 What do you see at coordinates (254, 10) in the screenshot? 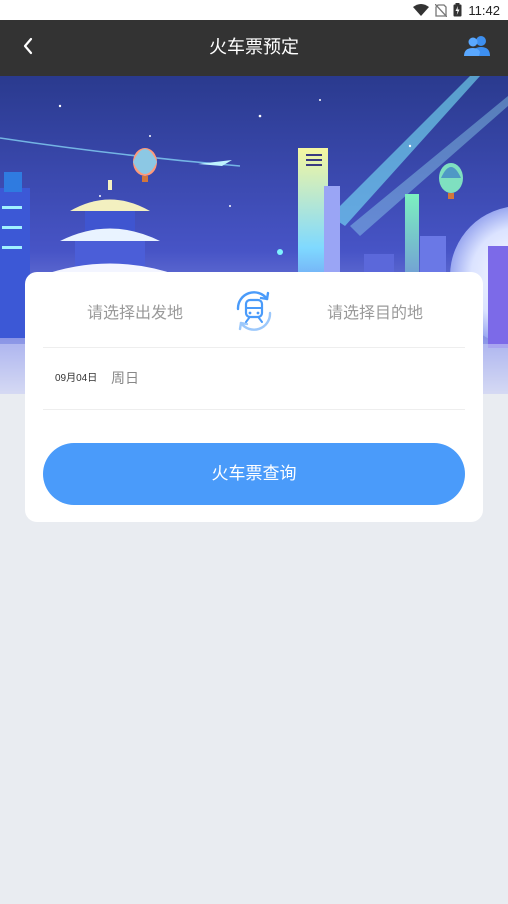
I see `status-bar: 11:42` at bounding box center [254, 10].